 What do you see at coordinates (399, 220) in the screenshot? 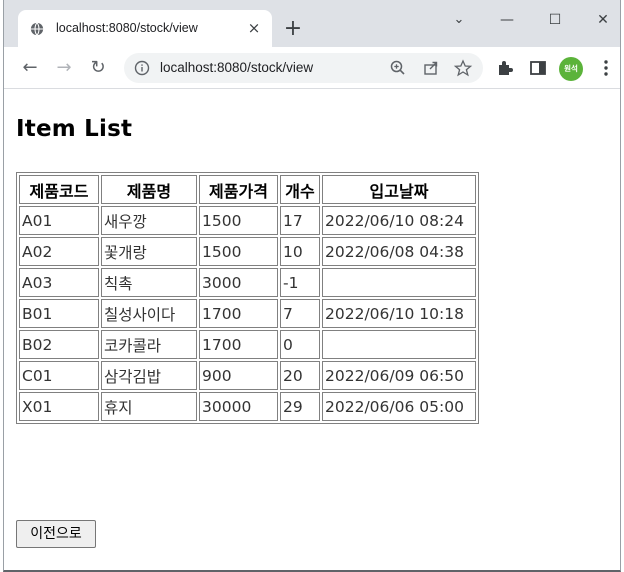
I see `received-date-cell: 2022/06/10 08:24` at bounding box center [399, 220].